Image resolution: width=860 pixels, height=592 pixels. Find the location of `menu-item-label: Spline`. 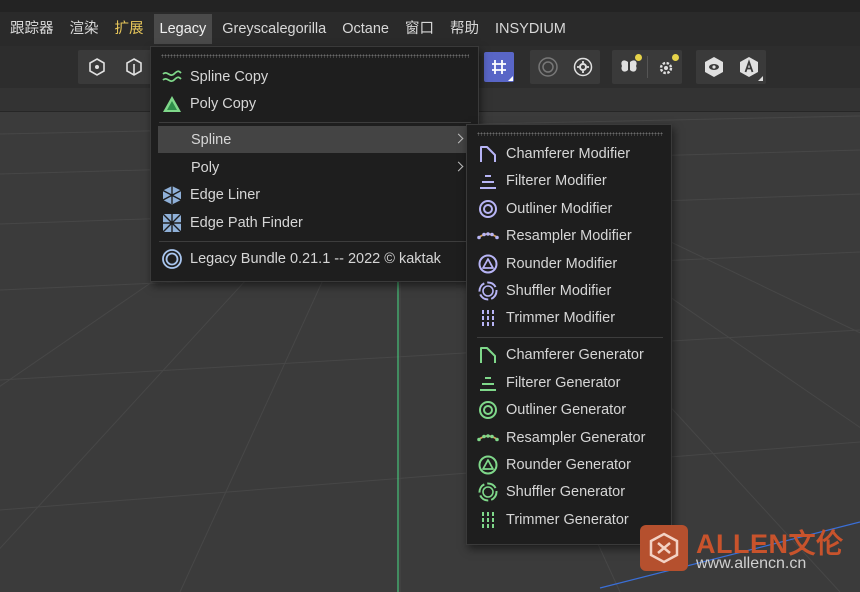

menu-item-label: Spline is located at coordinates (211, 139).